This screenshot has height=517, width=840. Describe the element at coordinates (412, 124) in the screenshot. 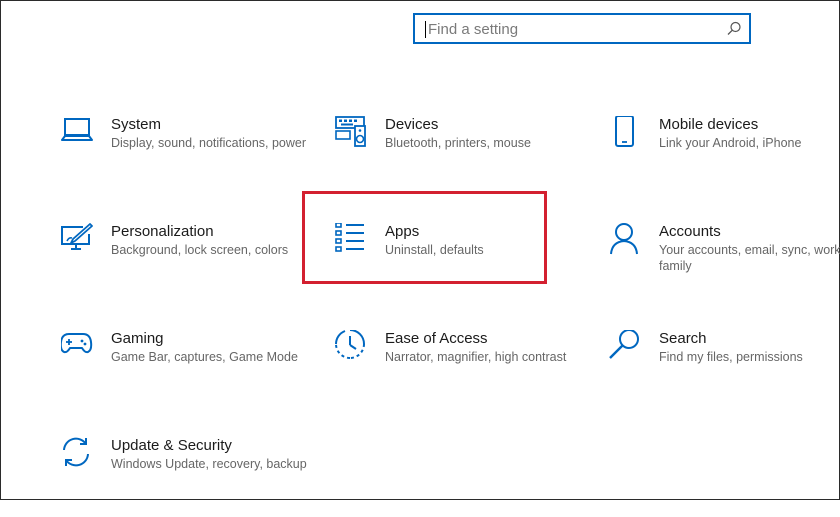

I see `tile-title: Devices` at that location.